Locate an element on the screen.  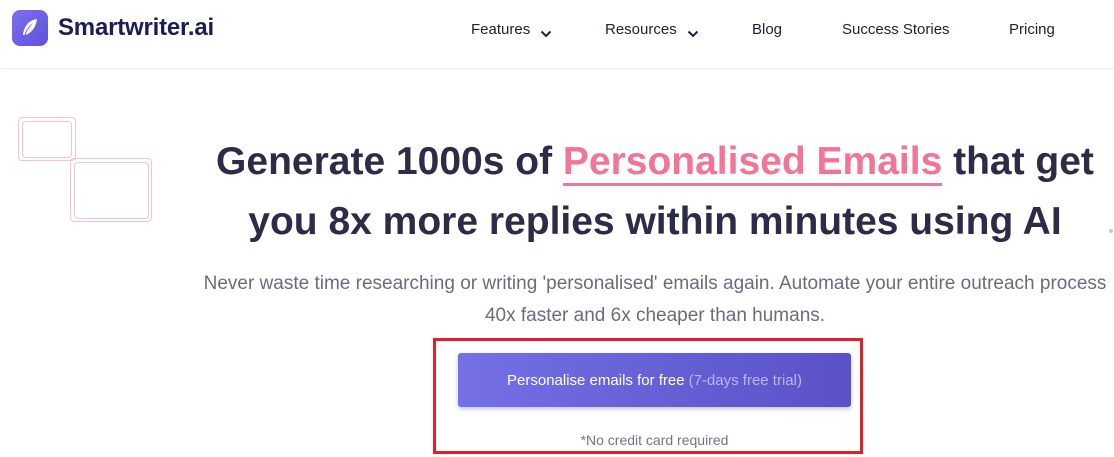
nav-features: Features is located at coordinates (511, 29).